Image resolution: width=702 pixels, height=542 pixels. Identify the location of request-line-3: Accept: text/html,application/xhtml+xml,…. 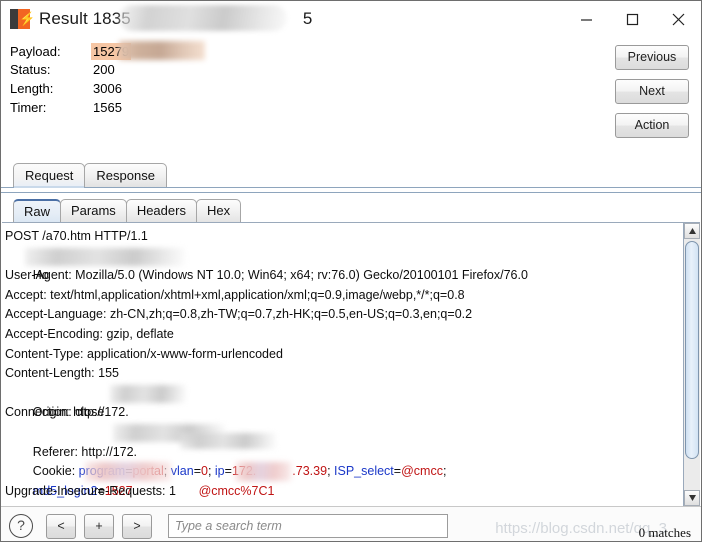
(235, 294).